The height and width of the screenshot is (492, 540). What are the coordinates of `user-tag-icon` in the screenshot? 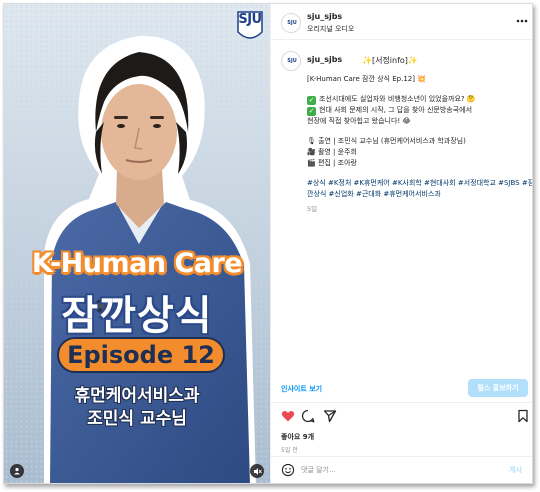 It's located at (17, 471).